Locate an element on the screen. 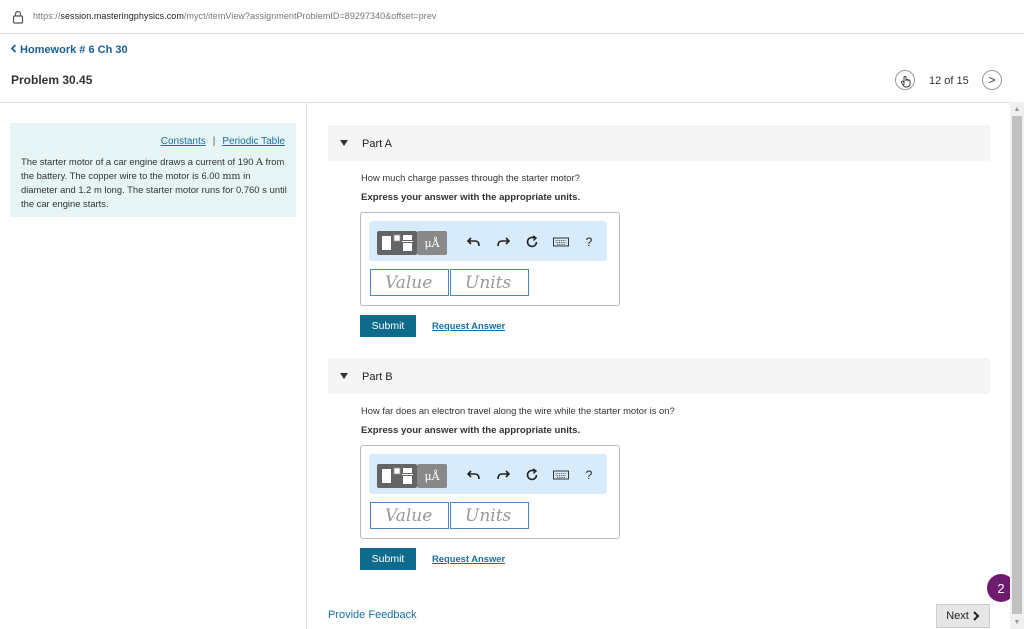 This screenshot has height=629, width=1024. part-b-submit-button: Submit is located at coordinates (388, 559).